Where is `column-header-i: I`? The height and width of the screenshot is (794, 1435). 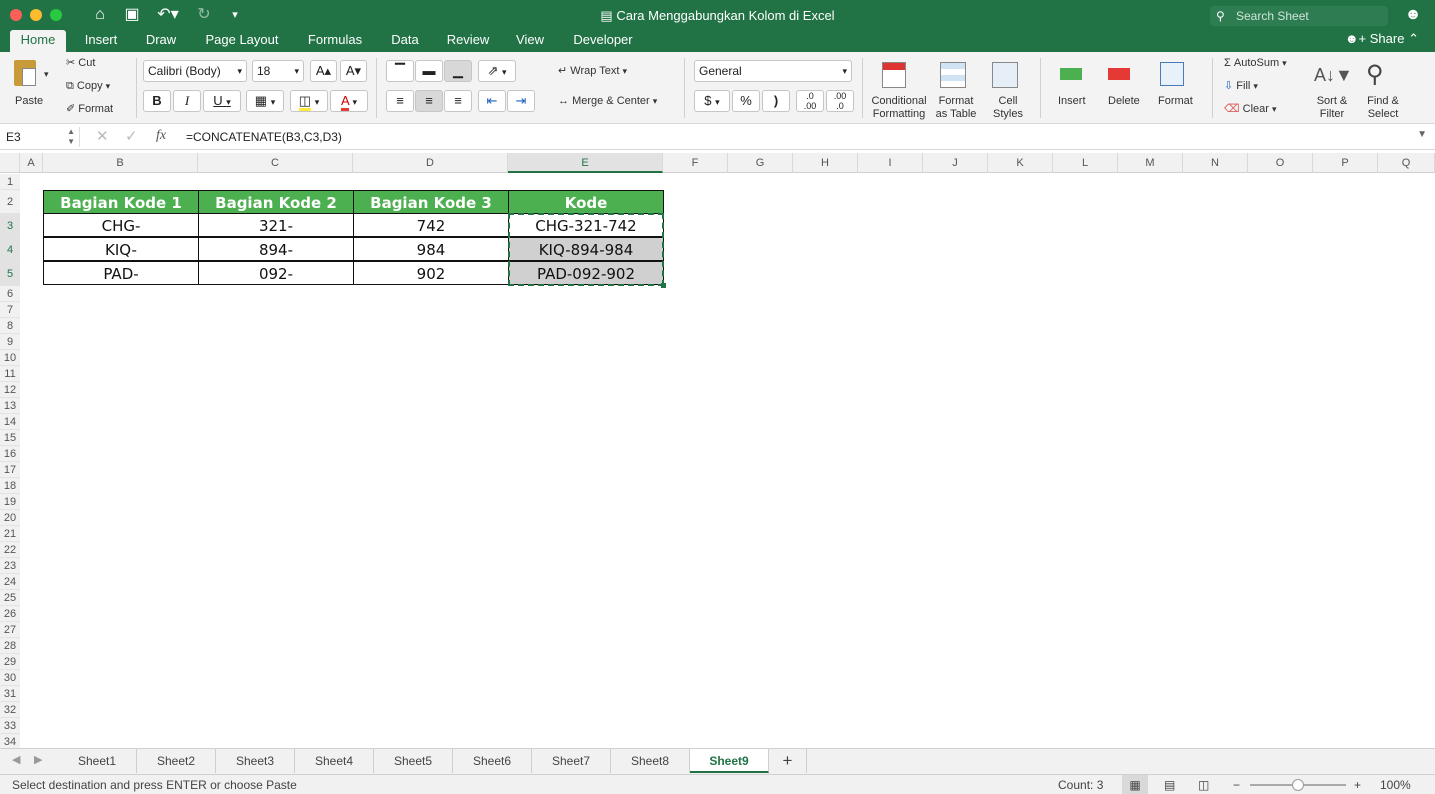 column-header-i: I is located at coordinates (890, 163).